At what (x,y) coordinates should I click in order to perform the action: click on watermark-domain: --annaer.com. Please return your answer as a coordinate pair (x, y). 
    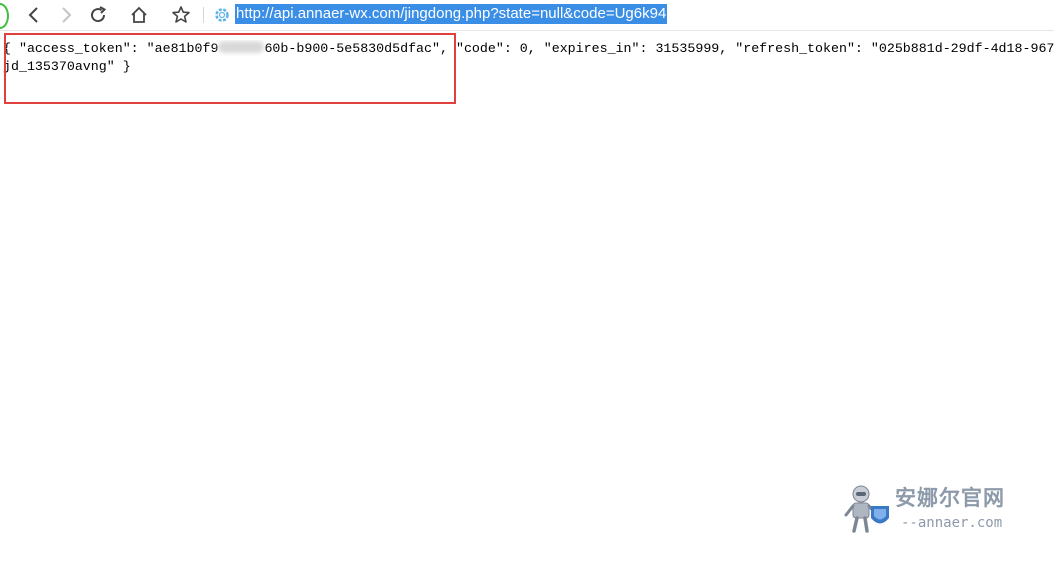
    Looking at the image, I should click on (952, 523).